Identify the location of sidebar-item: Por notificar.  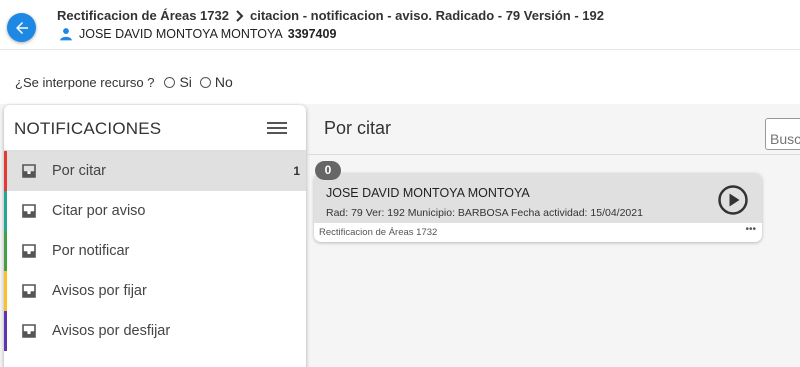
(155, 251).